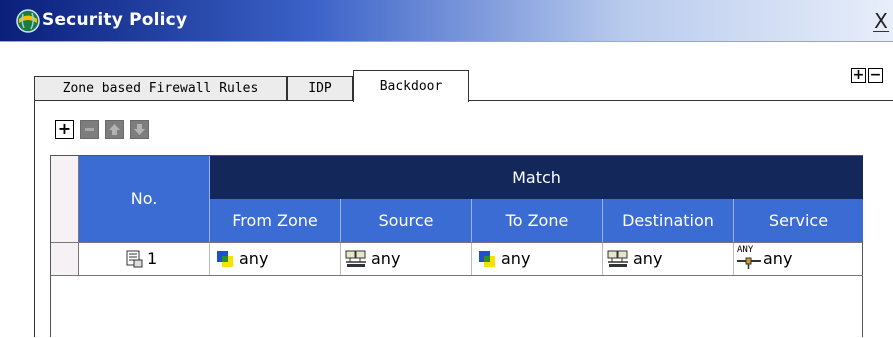 Image resolution: width=893 pixels, height=338 pixels. I want to click on service-value: any, so click(778, 258).